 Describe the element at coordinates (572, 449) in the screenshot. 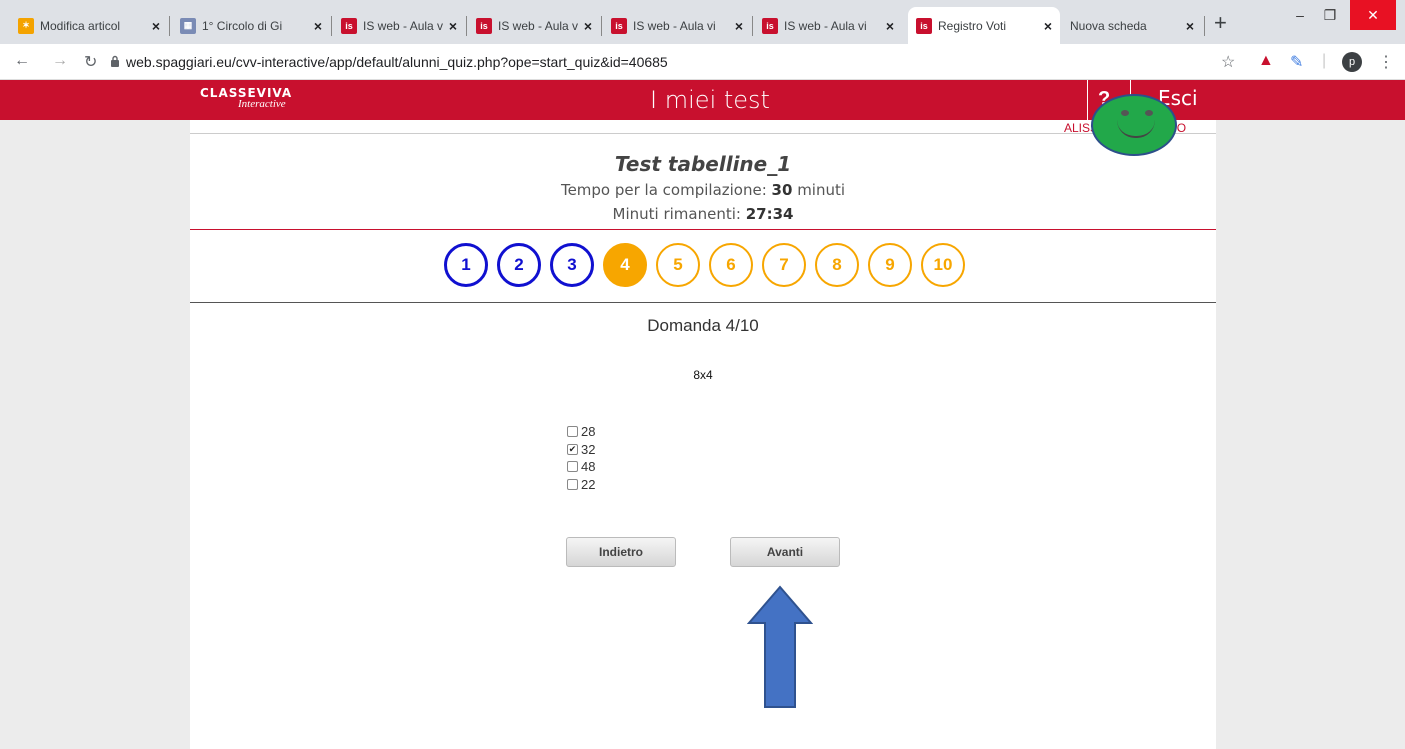

I see `answer-checkbox-checked: ✔` at that location.